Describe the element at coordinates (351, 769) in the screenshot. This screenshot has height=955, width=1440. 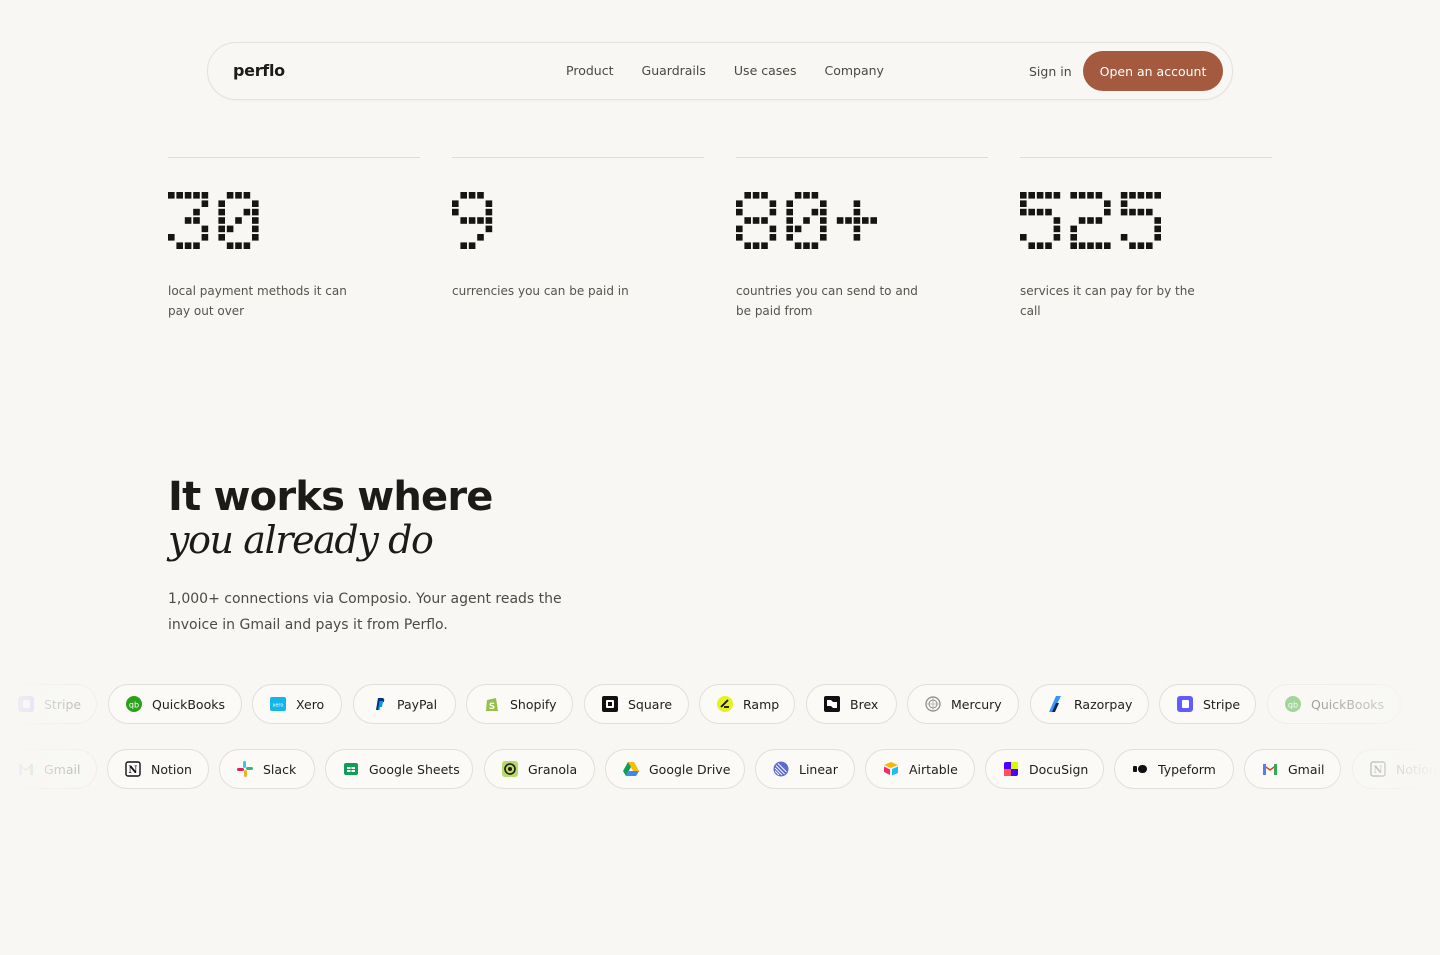
I see `google-sheets-icon` at that location.